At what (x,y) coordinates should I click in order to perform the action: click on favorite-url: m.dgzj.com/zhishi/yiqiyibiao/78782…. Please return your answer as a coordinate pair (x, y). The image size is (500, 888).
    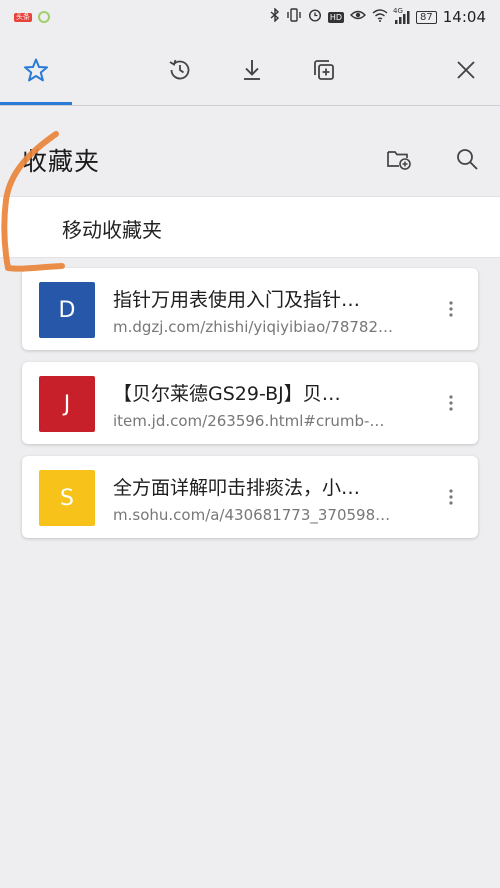
    Looking at the image, I should click on (253, 327).